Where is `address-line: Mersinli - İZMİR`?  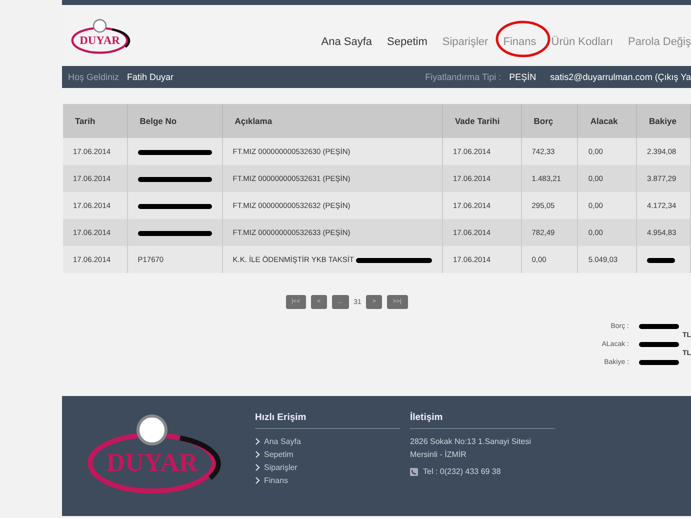
address-line: Mersinli - İZMİR is located at coordinates (439, 454).